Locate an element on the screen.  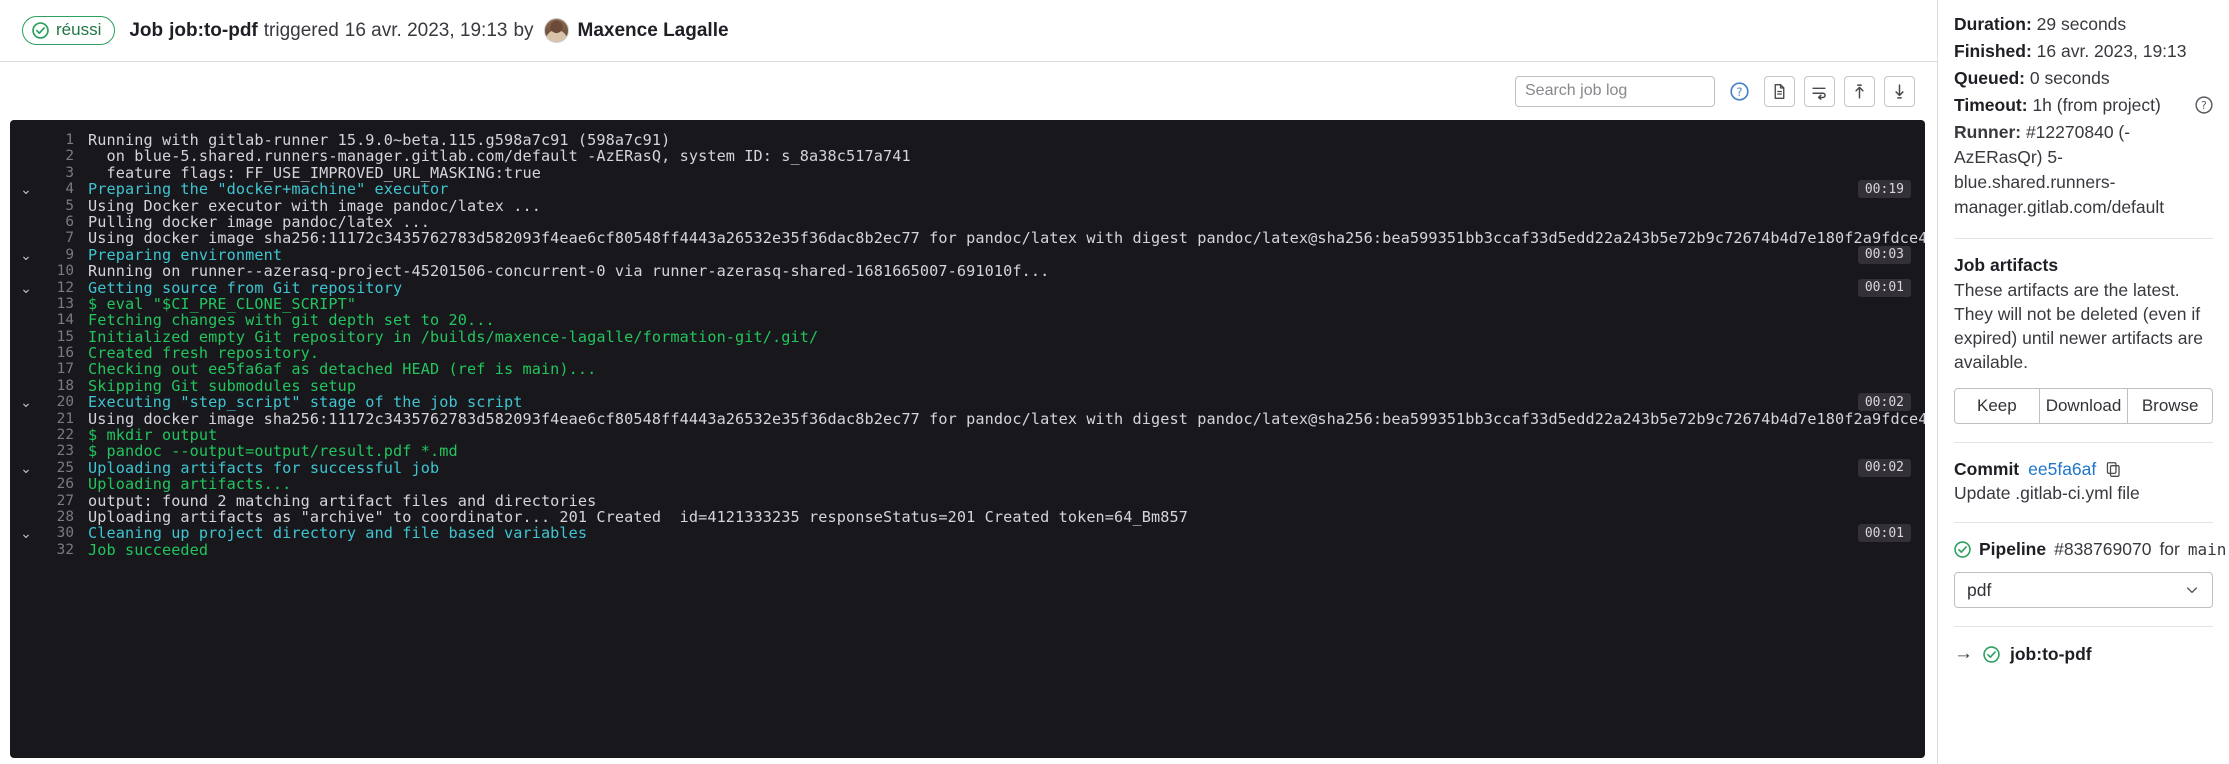
search-job-log is located at coordinates (1615, 91).